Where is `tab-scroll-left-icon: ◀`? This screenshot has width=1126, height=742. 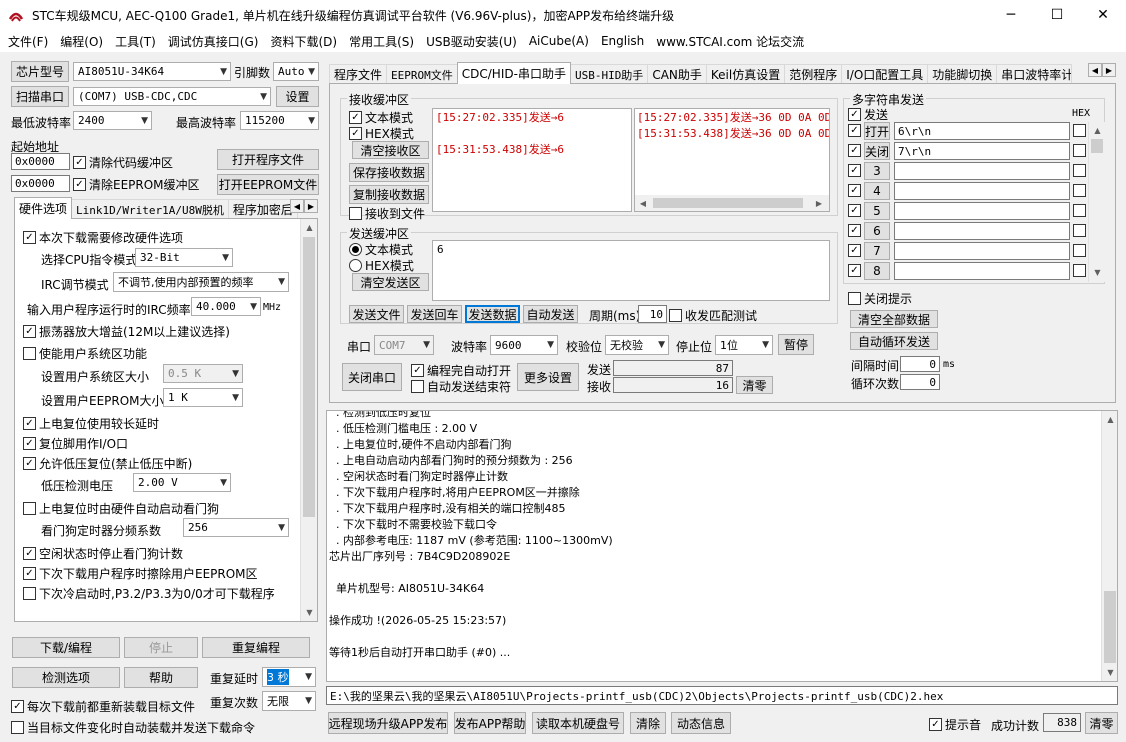 tab-scroll-left-icon: ◀ is located at coordinates (297, 206).